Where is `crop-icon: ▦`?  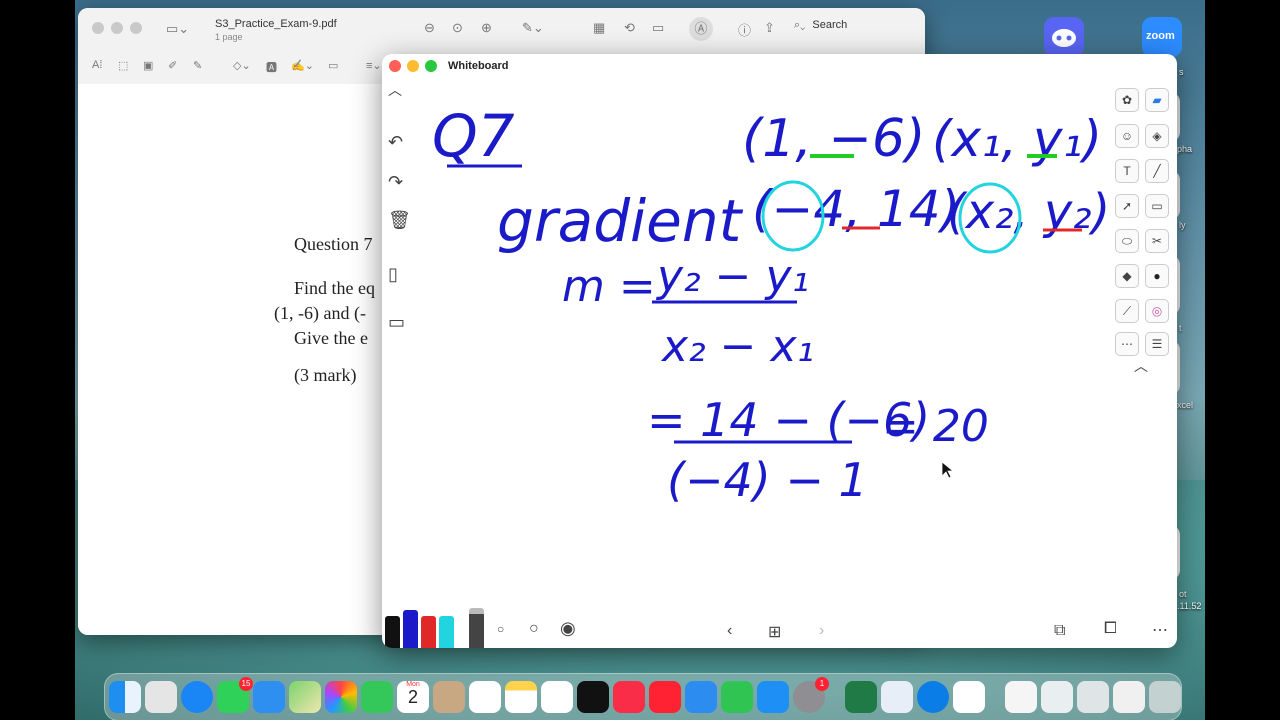
crop-icon: ▦ is located at coordinates (599, 28).